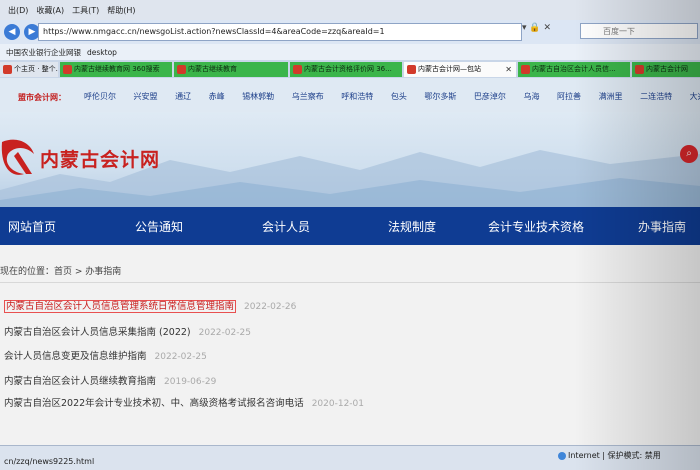 This screenshot has height=470, width=700. Describe the element at coordinates (609, 455) in the screenshot. I see `security-zone: Internet | 保护模式: 禁用` at that location.